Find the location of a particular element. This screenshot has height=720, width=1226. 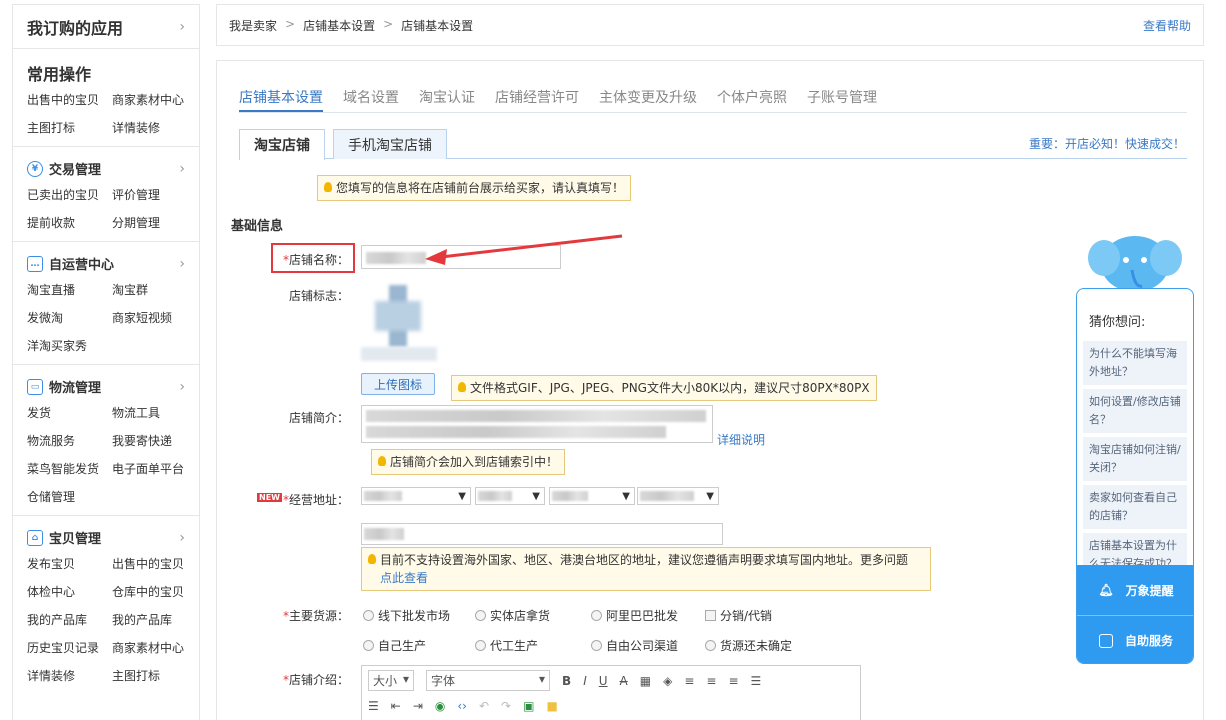

sidebar-link: 洋淘买家秀 is located at coordinates (69, 345).